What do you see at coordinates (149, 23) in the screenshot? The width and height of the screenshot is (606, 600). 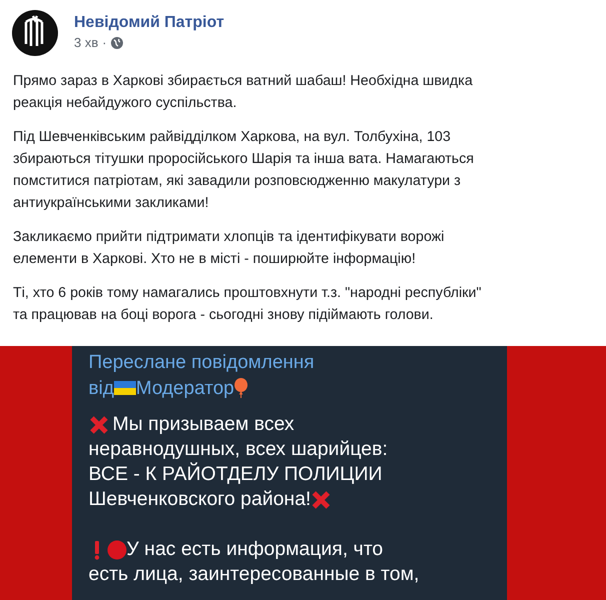 I see `author-name: Невідомий Патріот` at bounding box center [149, 23].